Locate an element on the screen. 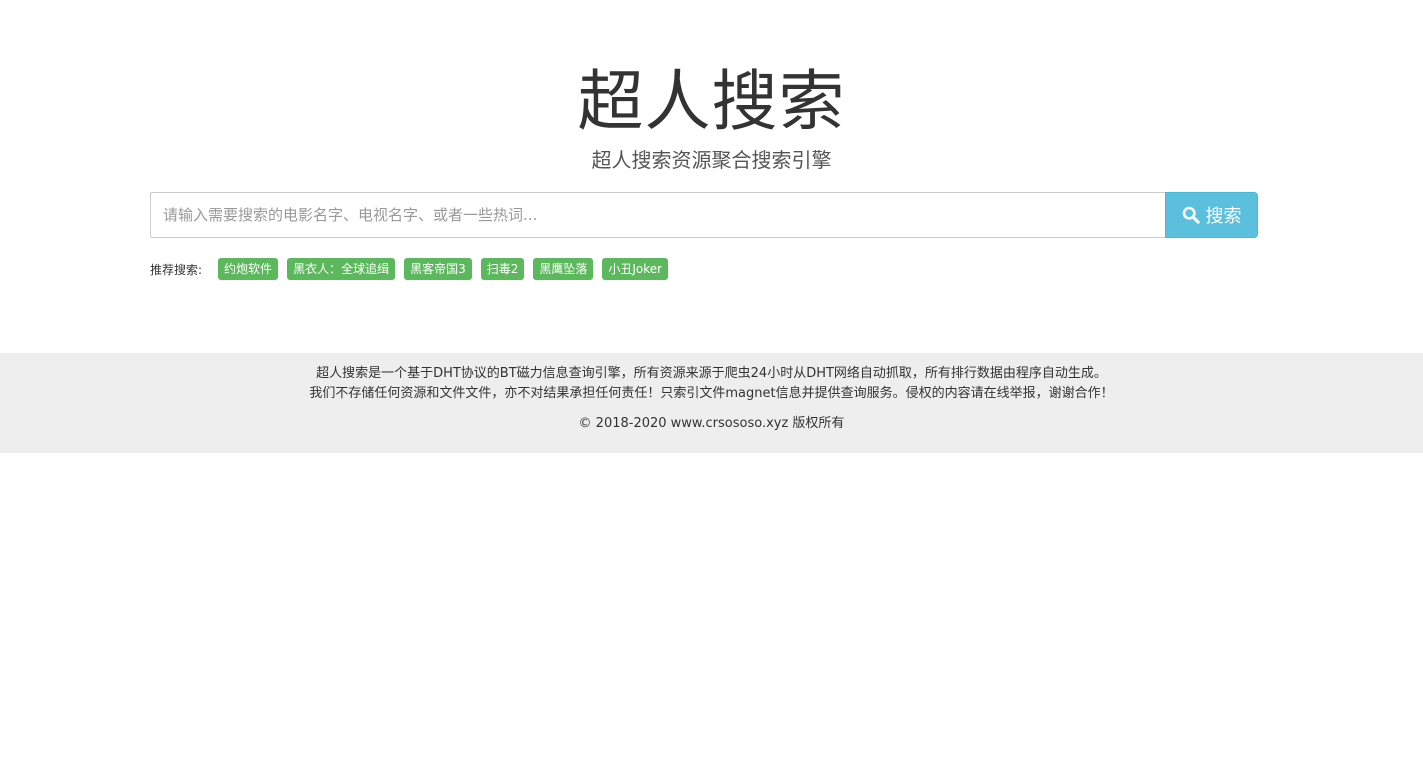 The height and width of the screenshot is (757, 1423). site-title: 超人搜索 is located at coordinates (711, 101).